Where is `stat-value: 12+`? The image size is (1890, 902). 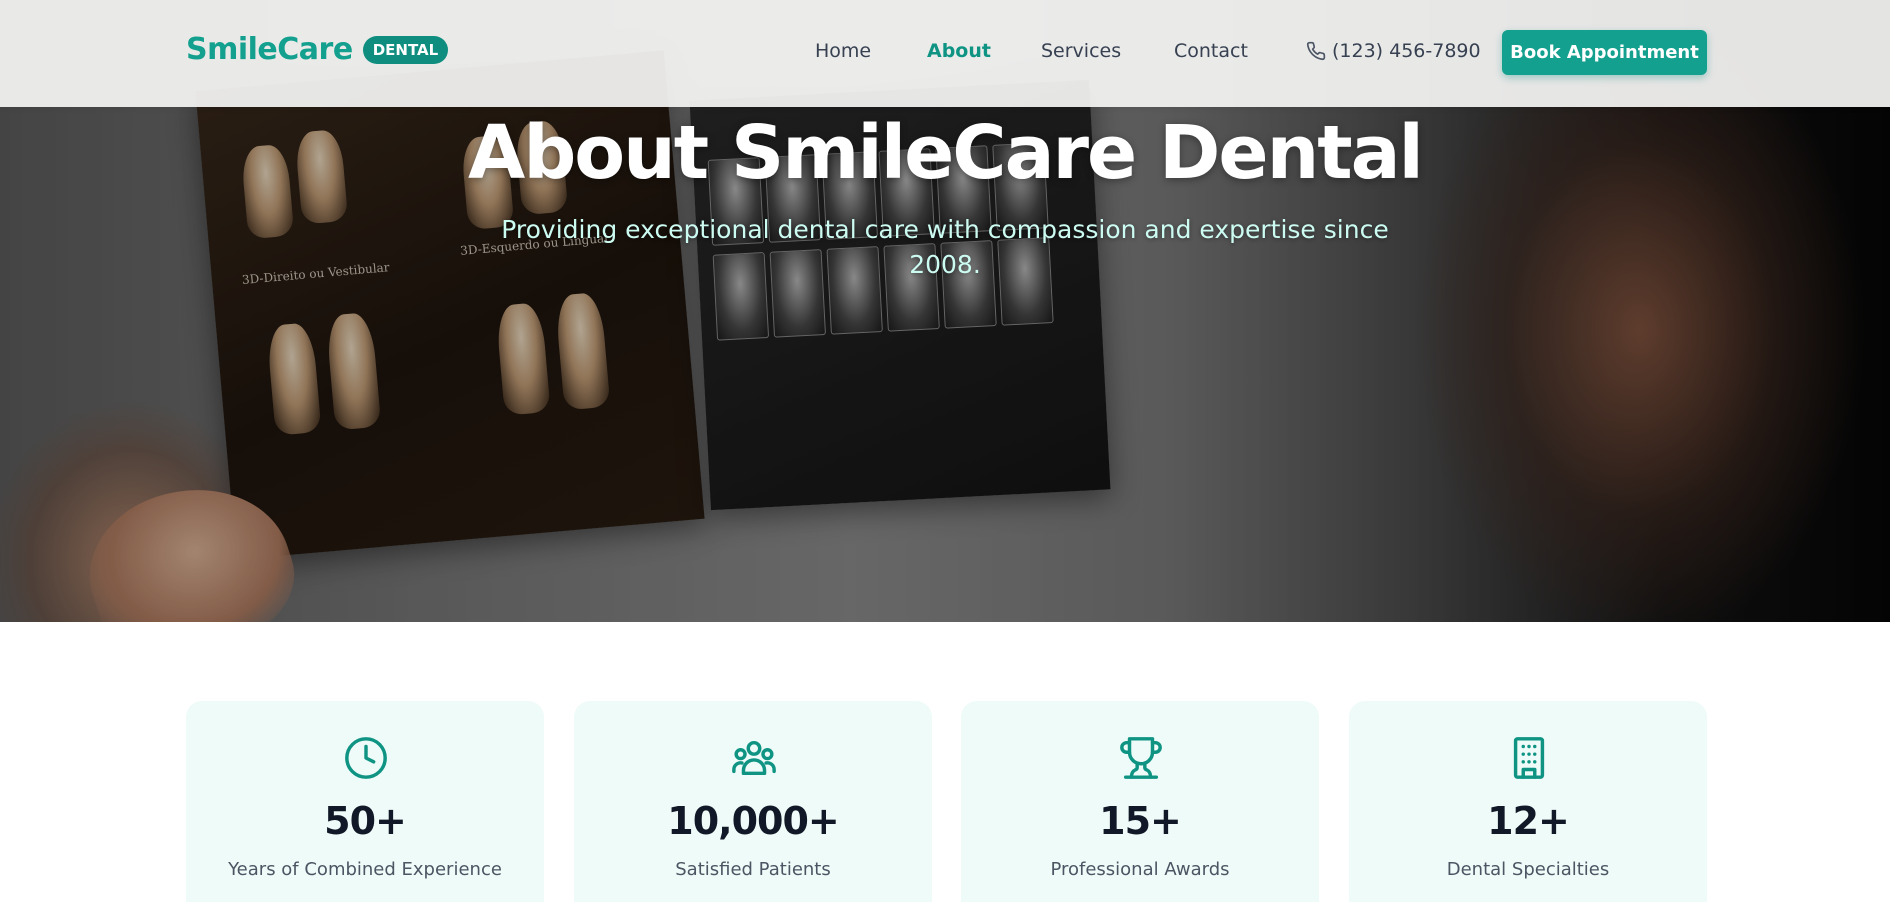
stat-value: 12+ is located at coordinates (1528, 821).